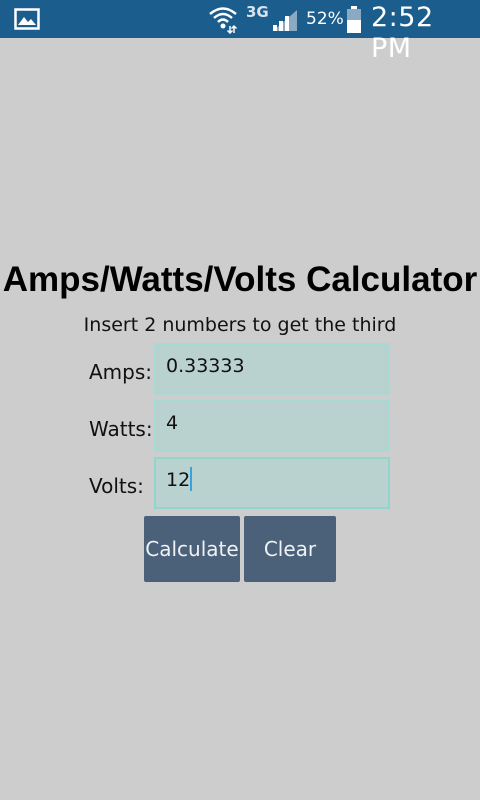 This screenshot has width=480, height=800. I want to click on network-type-label: 3G, so click(257, 12).